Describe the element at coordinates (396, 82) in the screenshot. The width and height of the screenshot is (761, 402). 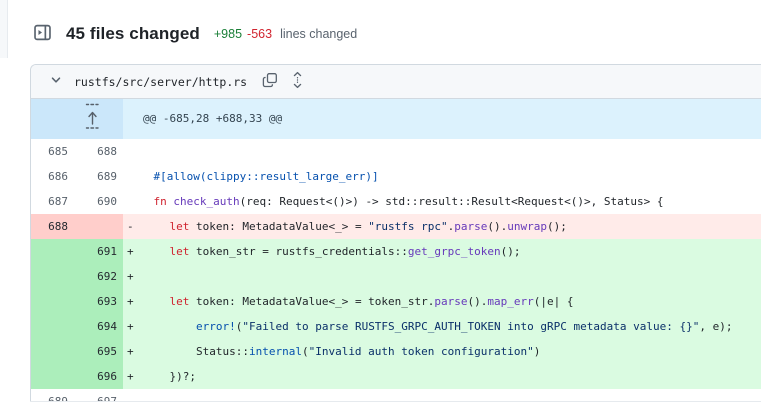
I see `file-header-bar: rustfs/src/server/http.rs` at that location.